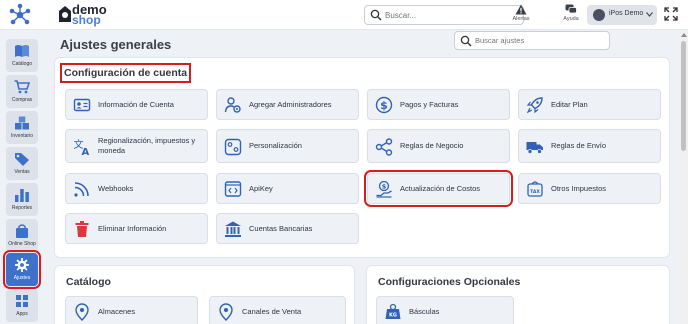  I want to click on warning-icon, so click(521, 9).